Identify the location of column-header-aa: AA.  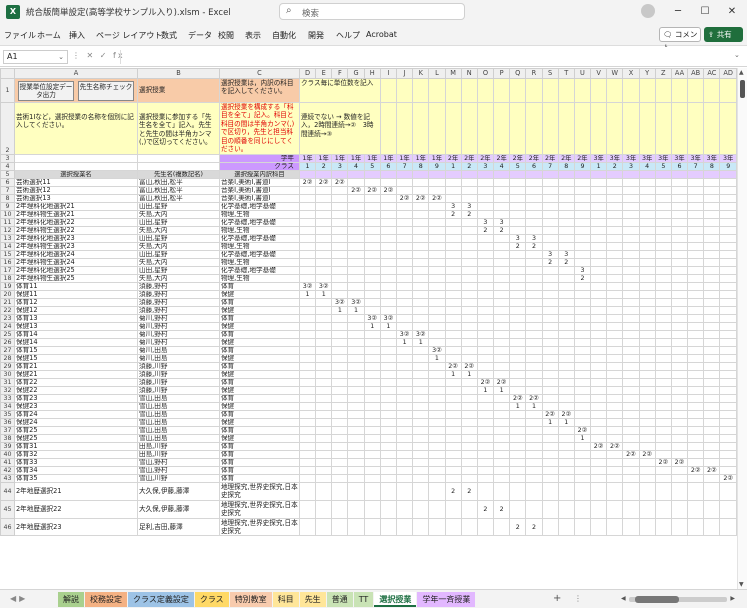
(679, 73).